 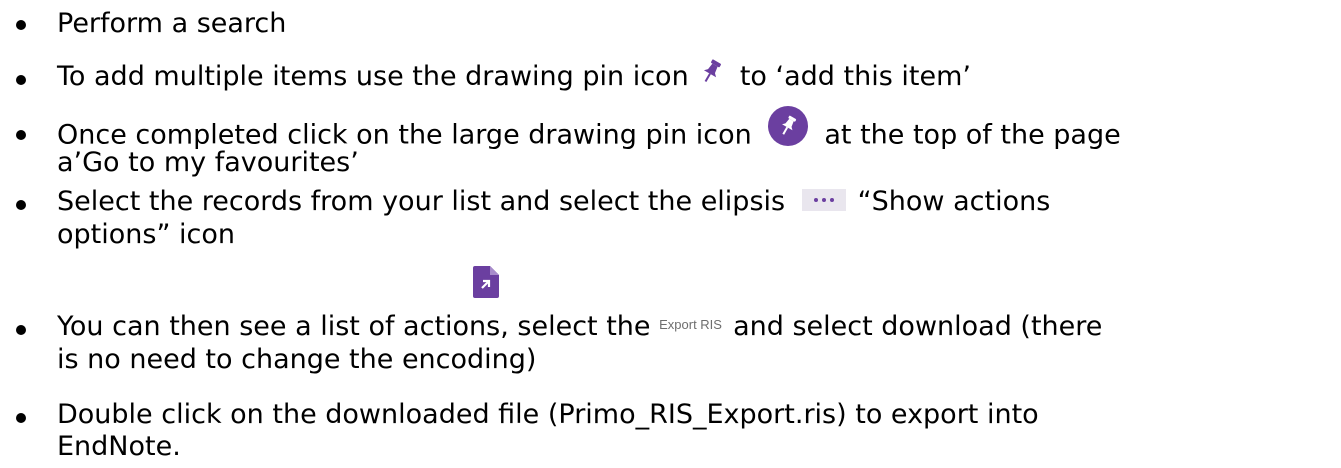 I want to click on pin-circle-icon, so click(x=788, y=126).